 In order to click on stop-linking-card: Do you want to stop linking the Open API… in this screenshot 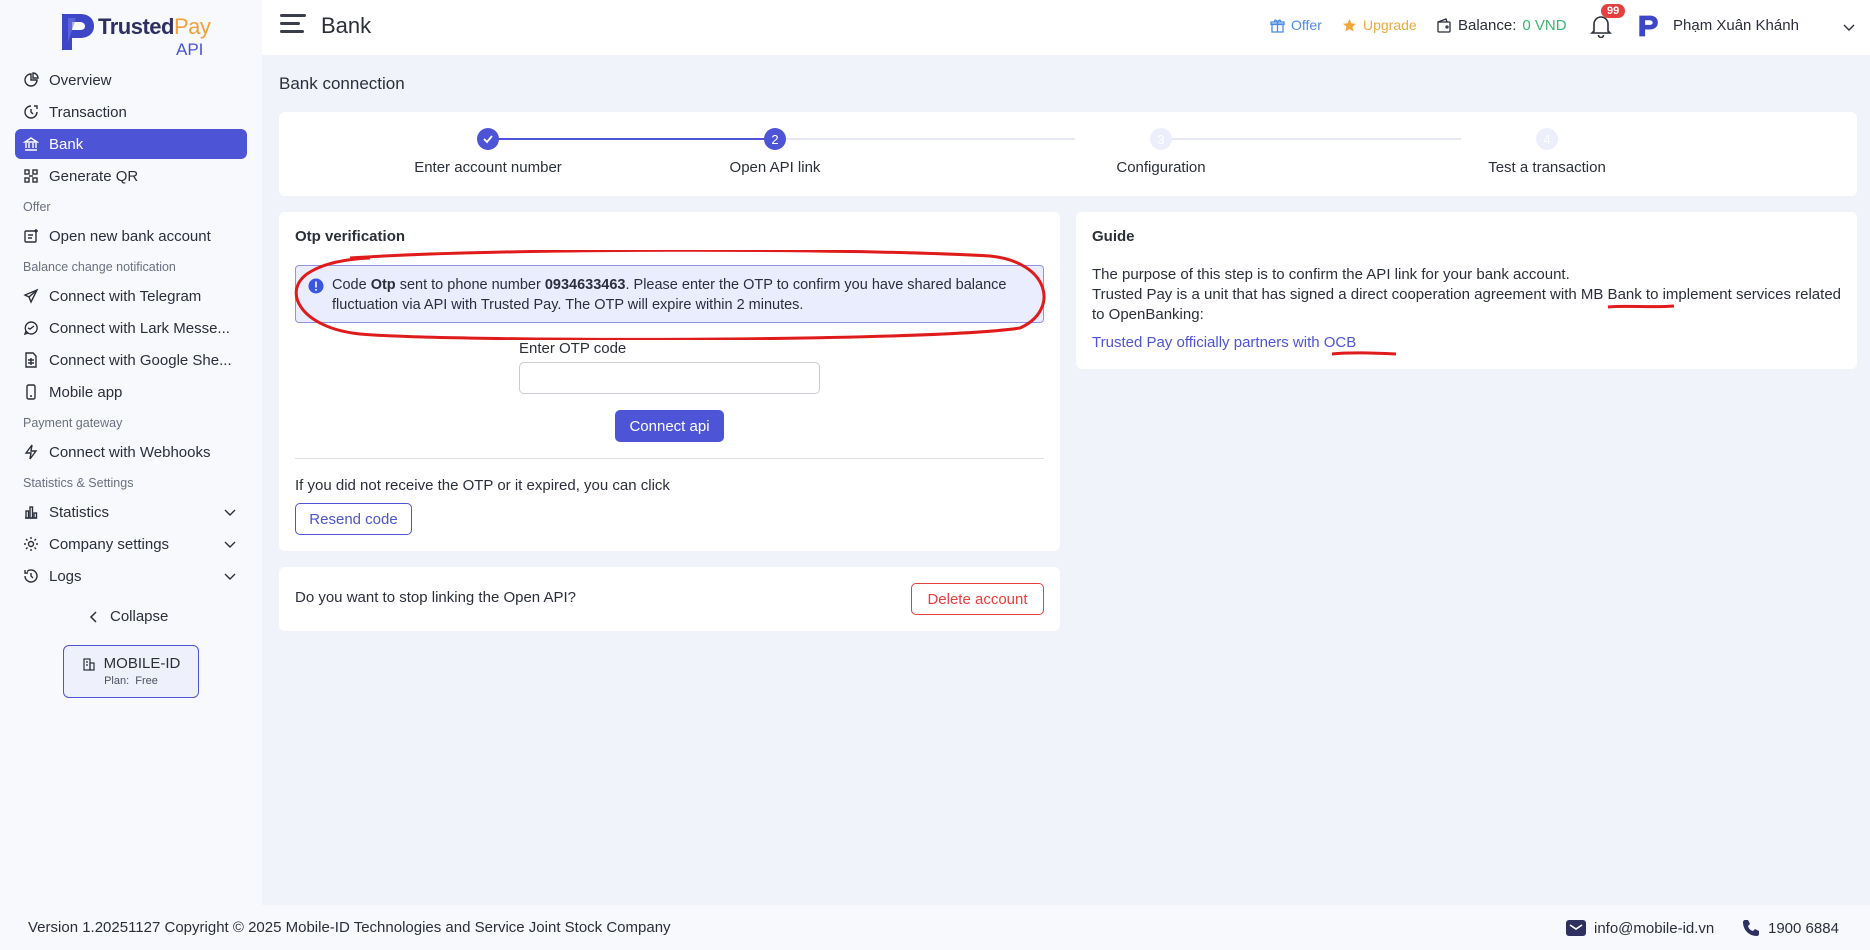, I will do `click(669, 599)`.